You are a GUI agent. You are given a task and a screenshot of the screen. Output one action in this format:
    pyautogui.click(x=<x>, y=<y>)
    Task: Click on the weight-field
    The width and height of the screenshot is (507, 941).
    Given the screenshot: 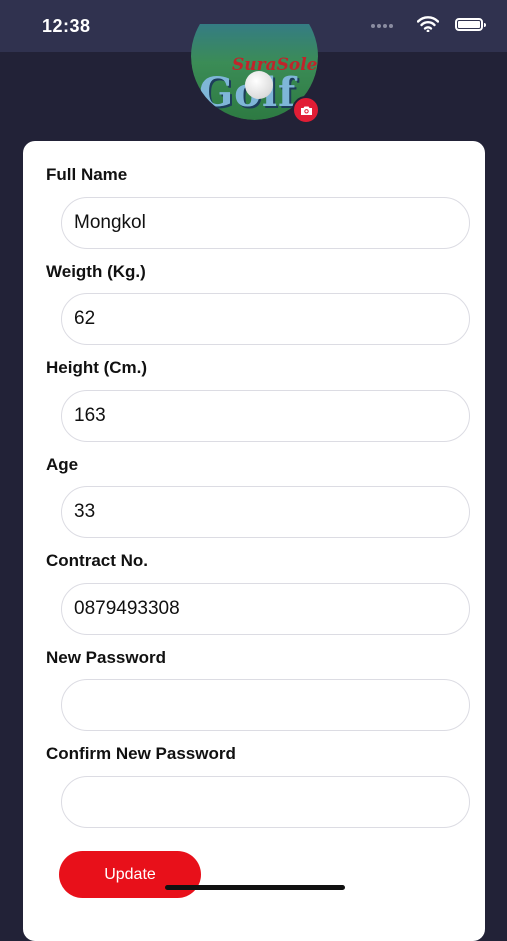 What is the action you would take?
    pyautogui.click(x=265, y=319)
    